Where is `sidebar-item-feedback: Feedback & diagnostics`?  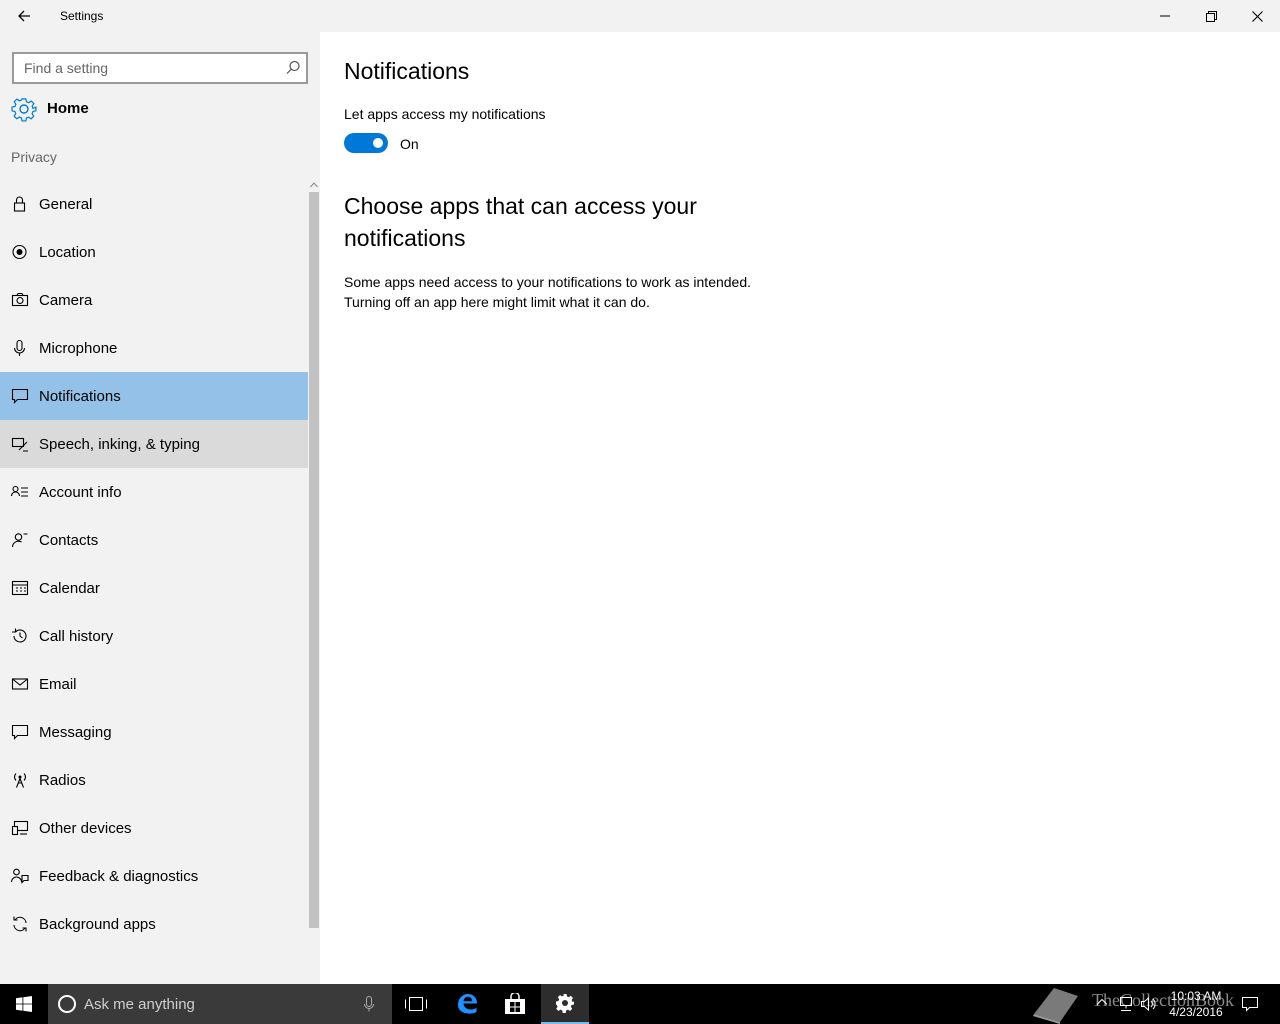
sidebar-item-feedback: Feedback & diagnostics is located at coordinates (154, 876).